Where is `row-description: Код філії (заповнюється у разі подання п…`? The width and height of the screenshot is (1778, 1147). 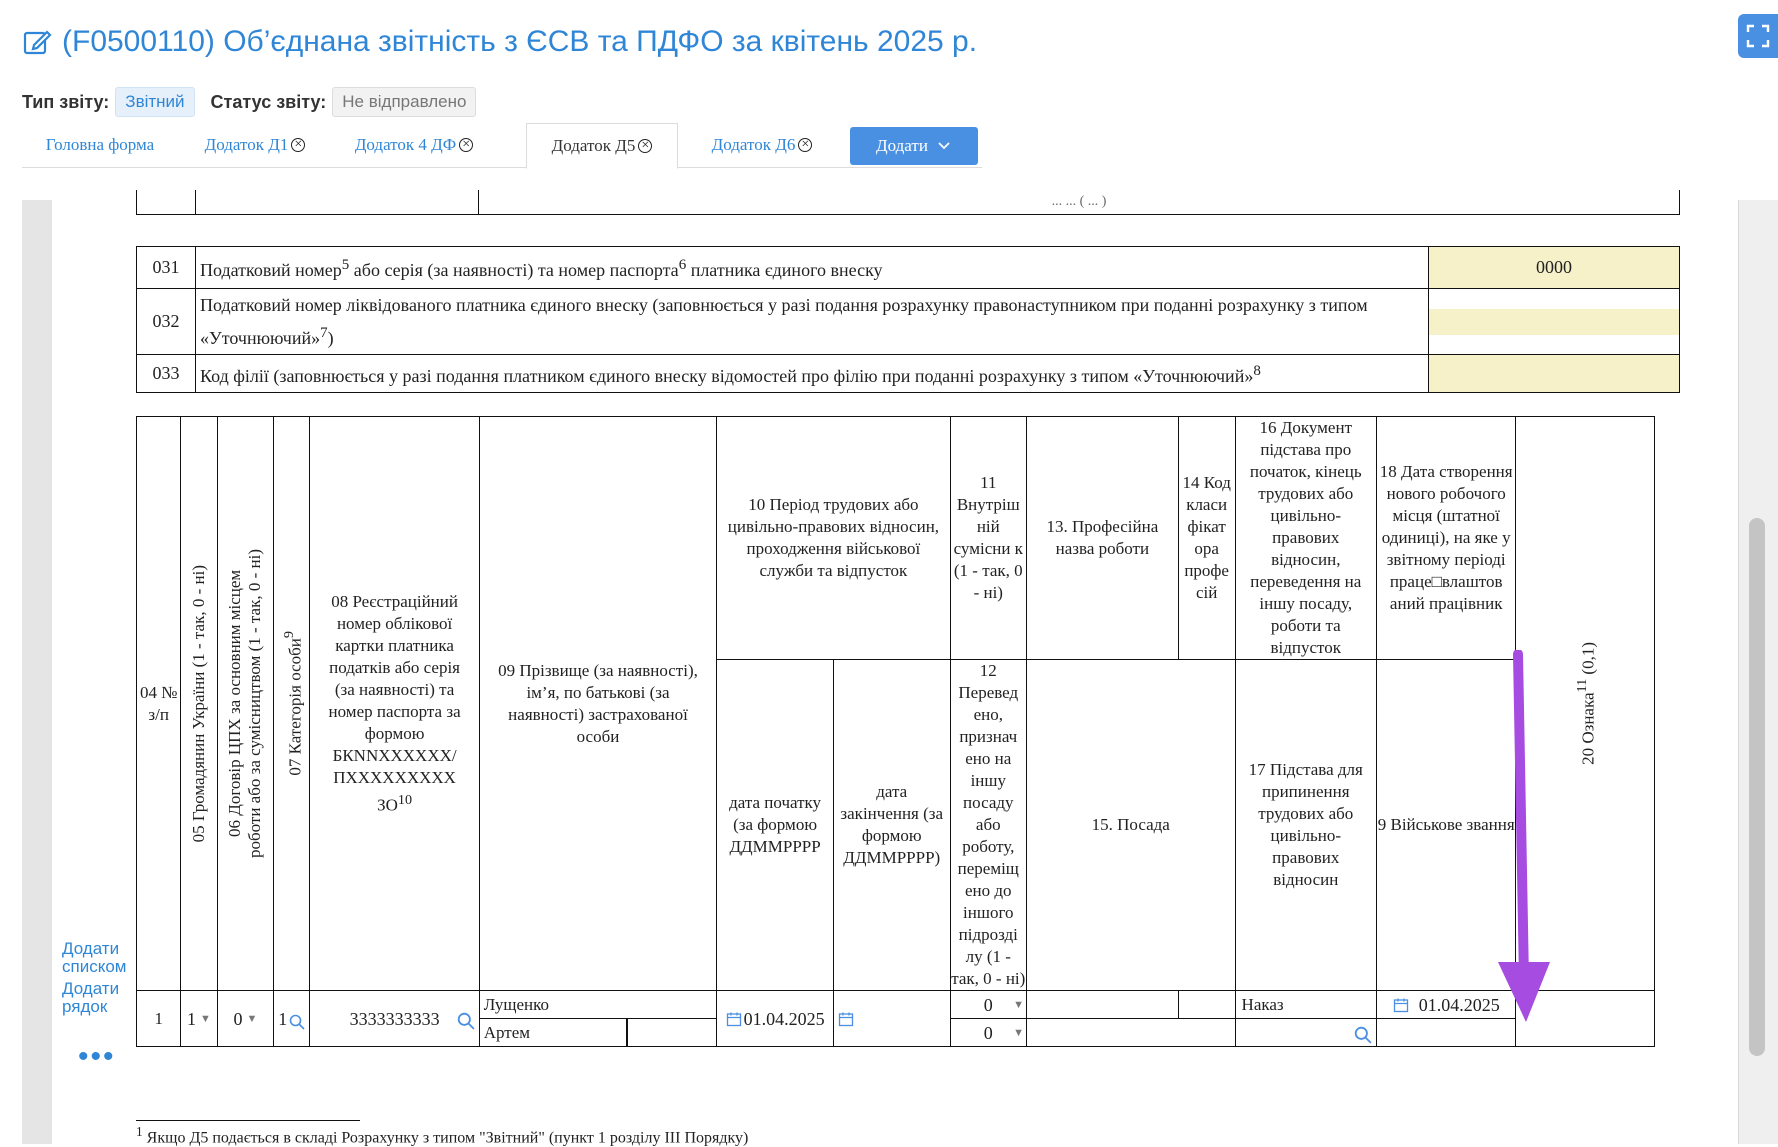
row-description: Код філії (заповнюється у разі подання п… is located at coordinates (812, 373).